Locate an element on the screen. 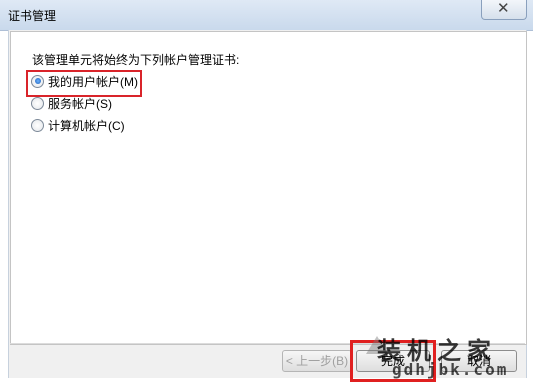 Image resolution: width=533 pixels, height=385 pixels. radio-my-user-account: 我的用户帐户(M) is located at coordinates (84, 81).